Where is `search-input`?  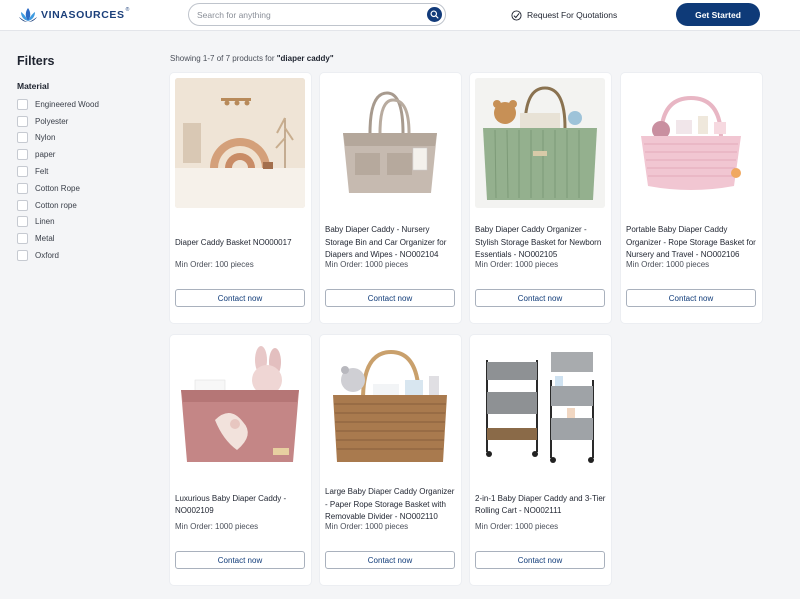
search-input is located at coordinates (308, 14).